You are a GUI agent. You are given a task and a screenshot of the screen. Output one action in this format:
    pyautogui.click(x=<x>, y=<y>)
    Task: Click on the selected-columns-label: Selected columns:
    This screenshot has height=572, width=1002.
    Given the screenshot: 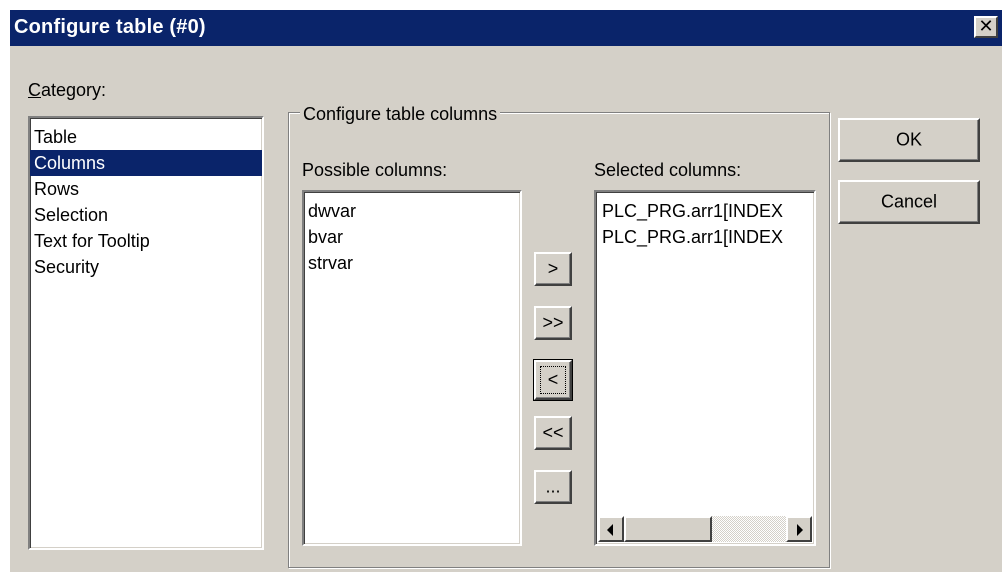 What is the action you would take?
    pyautogui.click(x=668, y=170)
    